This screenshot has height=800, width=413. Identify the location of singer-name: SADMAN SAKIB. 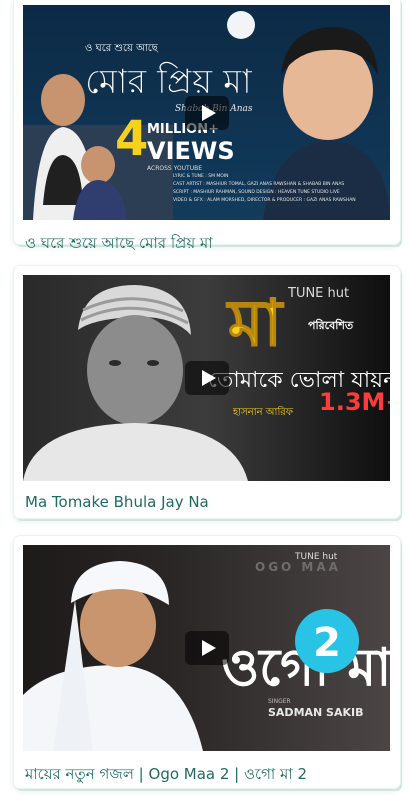
(316, 712).